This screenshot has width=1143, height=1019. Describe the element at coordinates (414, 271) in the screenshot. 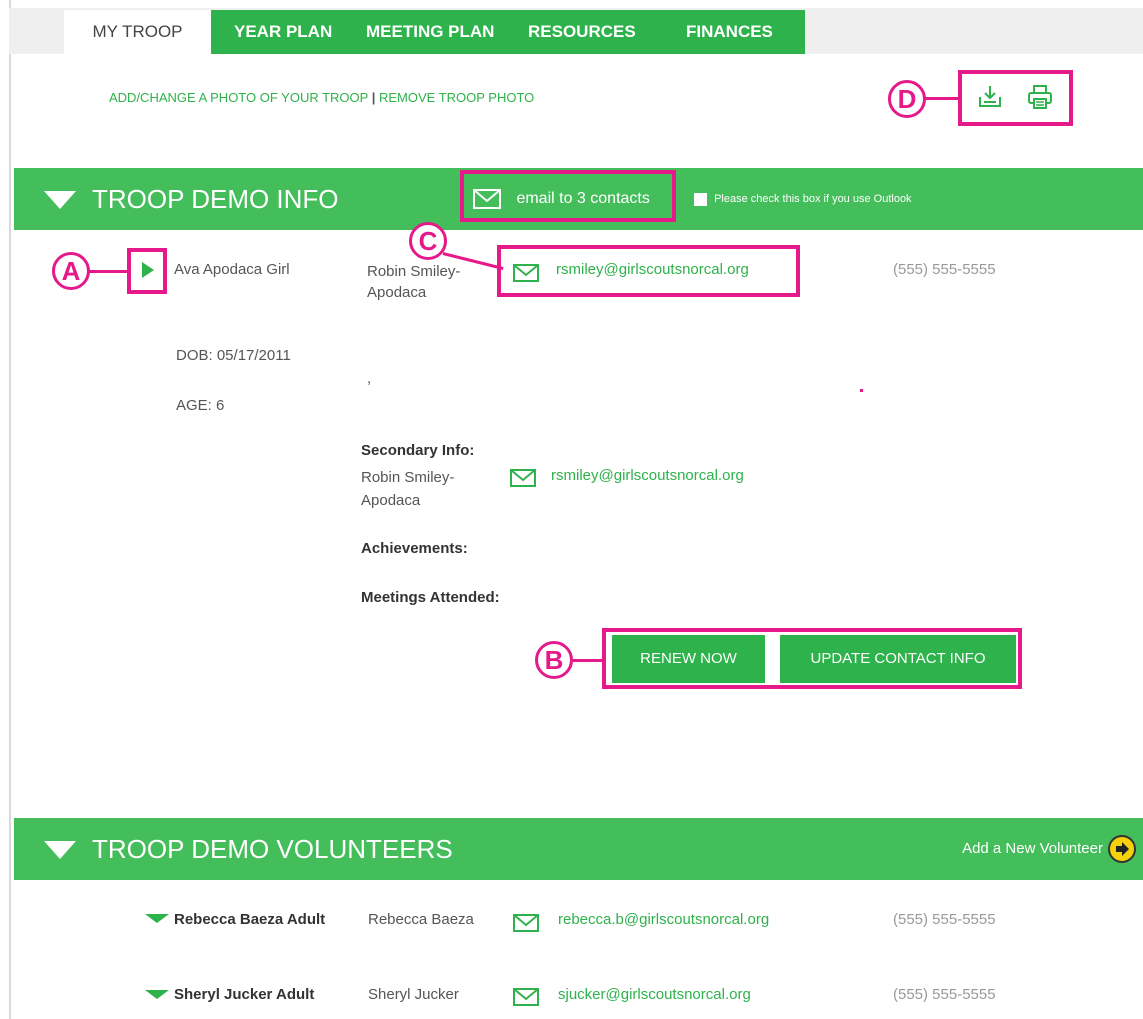

I see `girl-parent-line1: Robin Smiley-` at that location.